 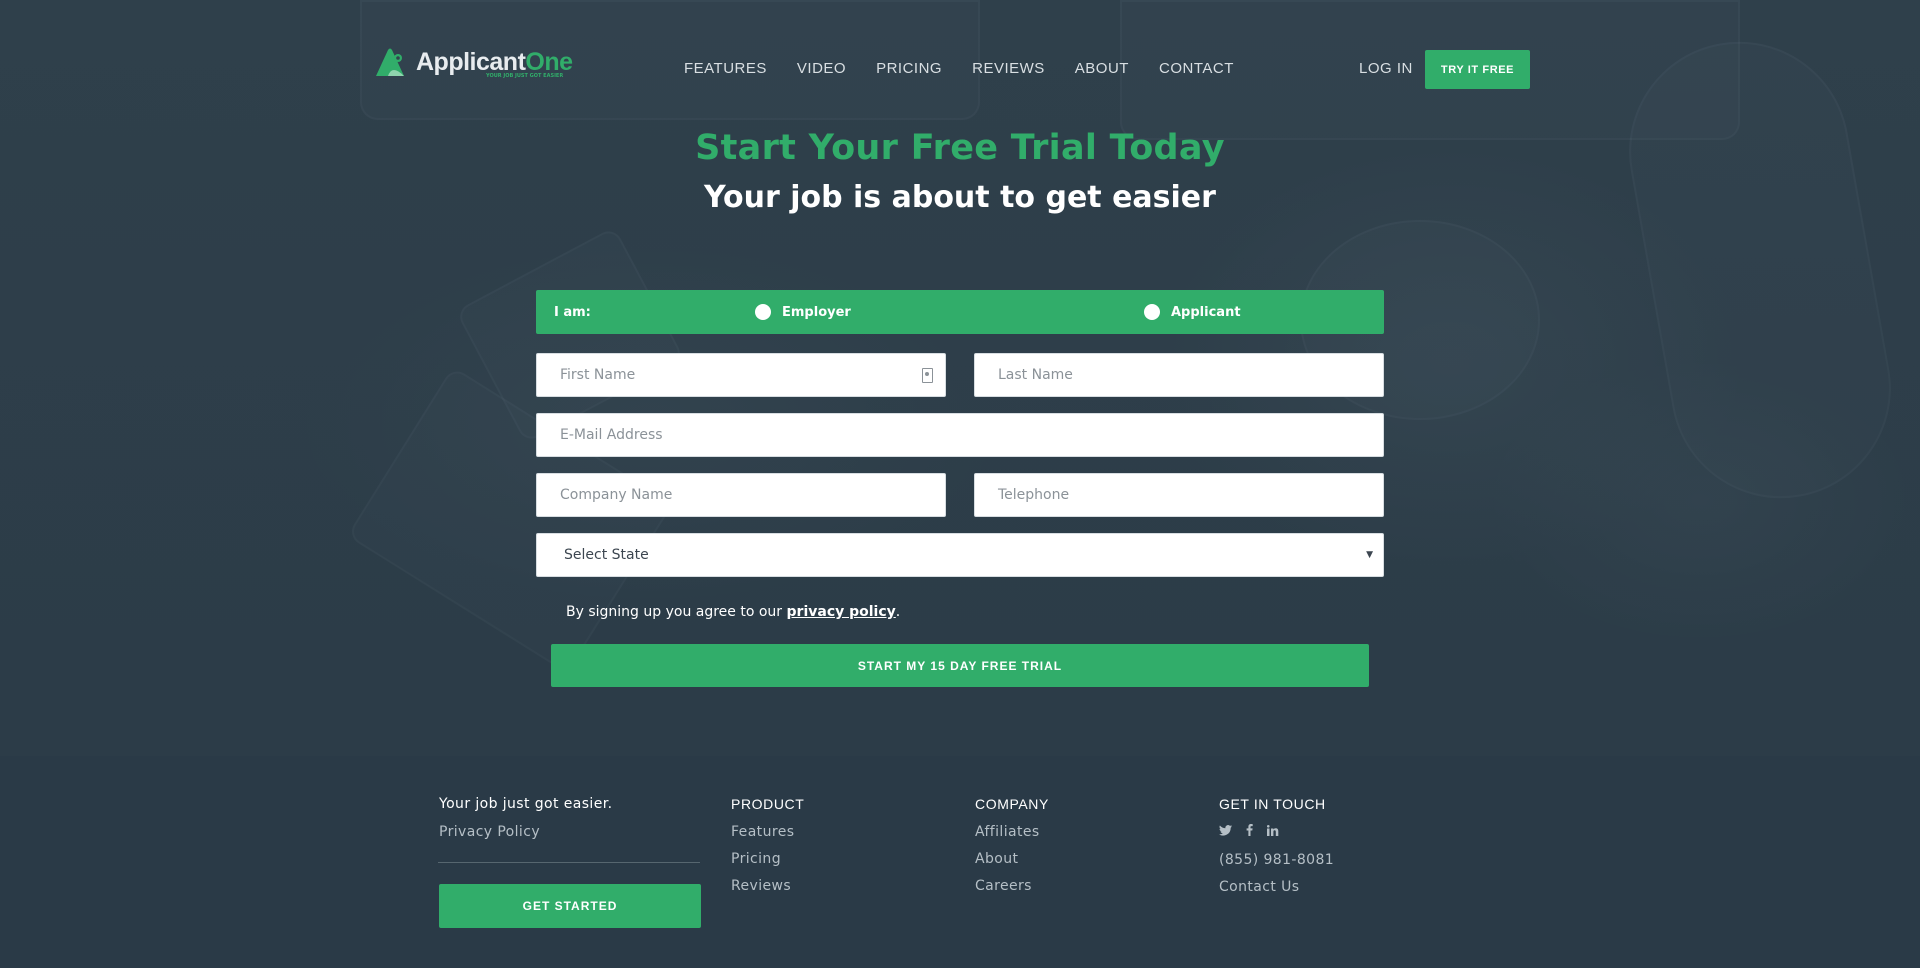 What do you see at coordinates (1152, 312) in the screenshot?
I see `applicant-radio-dot` at bounding box center [1152, 312].